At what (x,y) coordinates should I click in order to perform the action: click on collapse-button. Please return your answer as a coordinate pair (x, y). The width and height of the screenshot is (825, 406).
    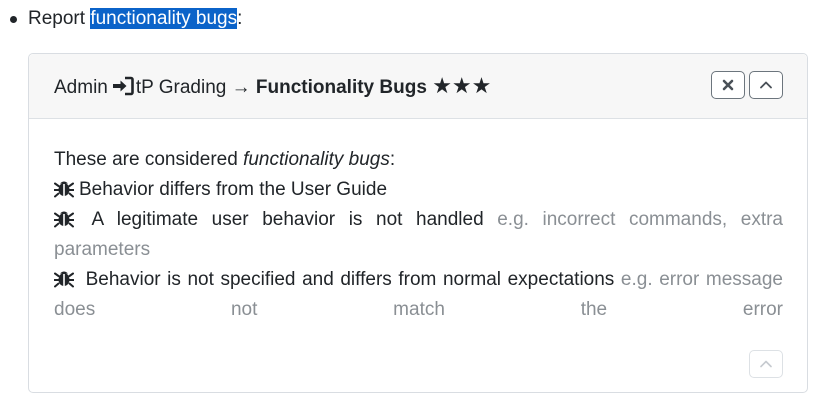
    Looking at the image, I should click on (766, 85).